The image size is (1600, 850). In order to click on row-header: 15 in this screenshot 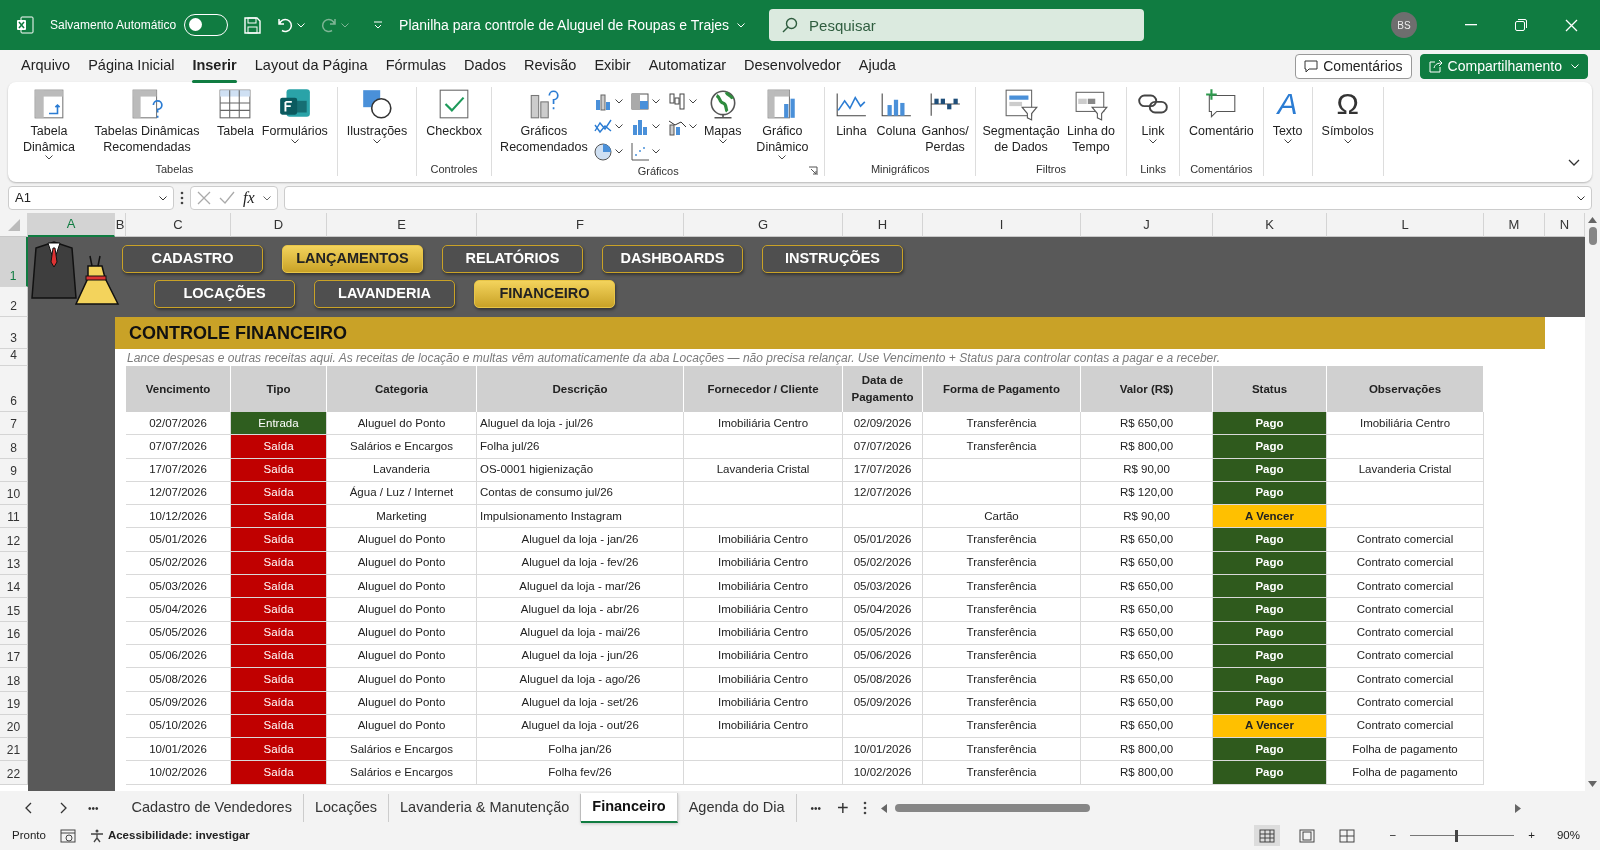, I will do `click(14, 610)`.